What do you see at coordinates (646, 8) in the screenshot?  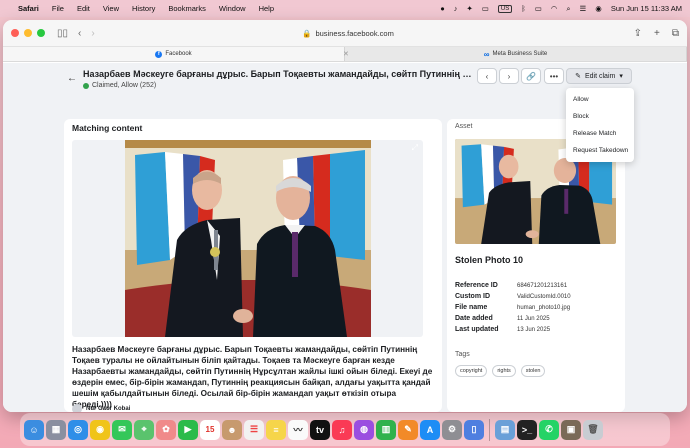 I see `clock: Sun Jun 15 11:33 AM` at bounding box center [646, 8].